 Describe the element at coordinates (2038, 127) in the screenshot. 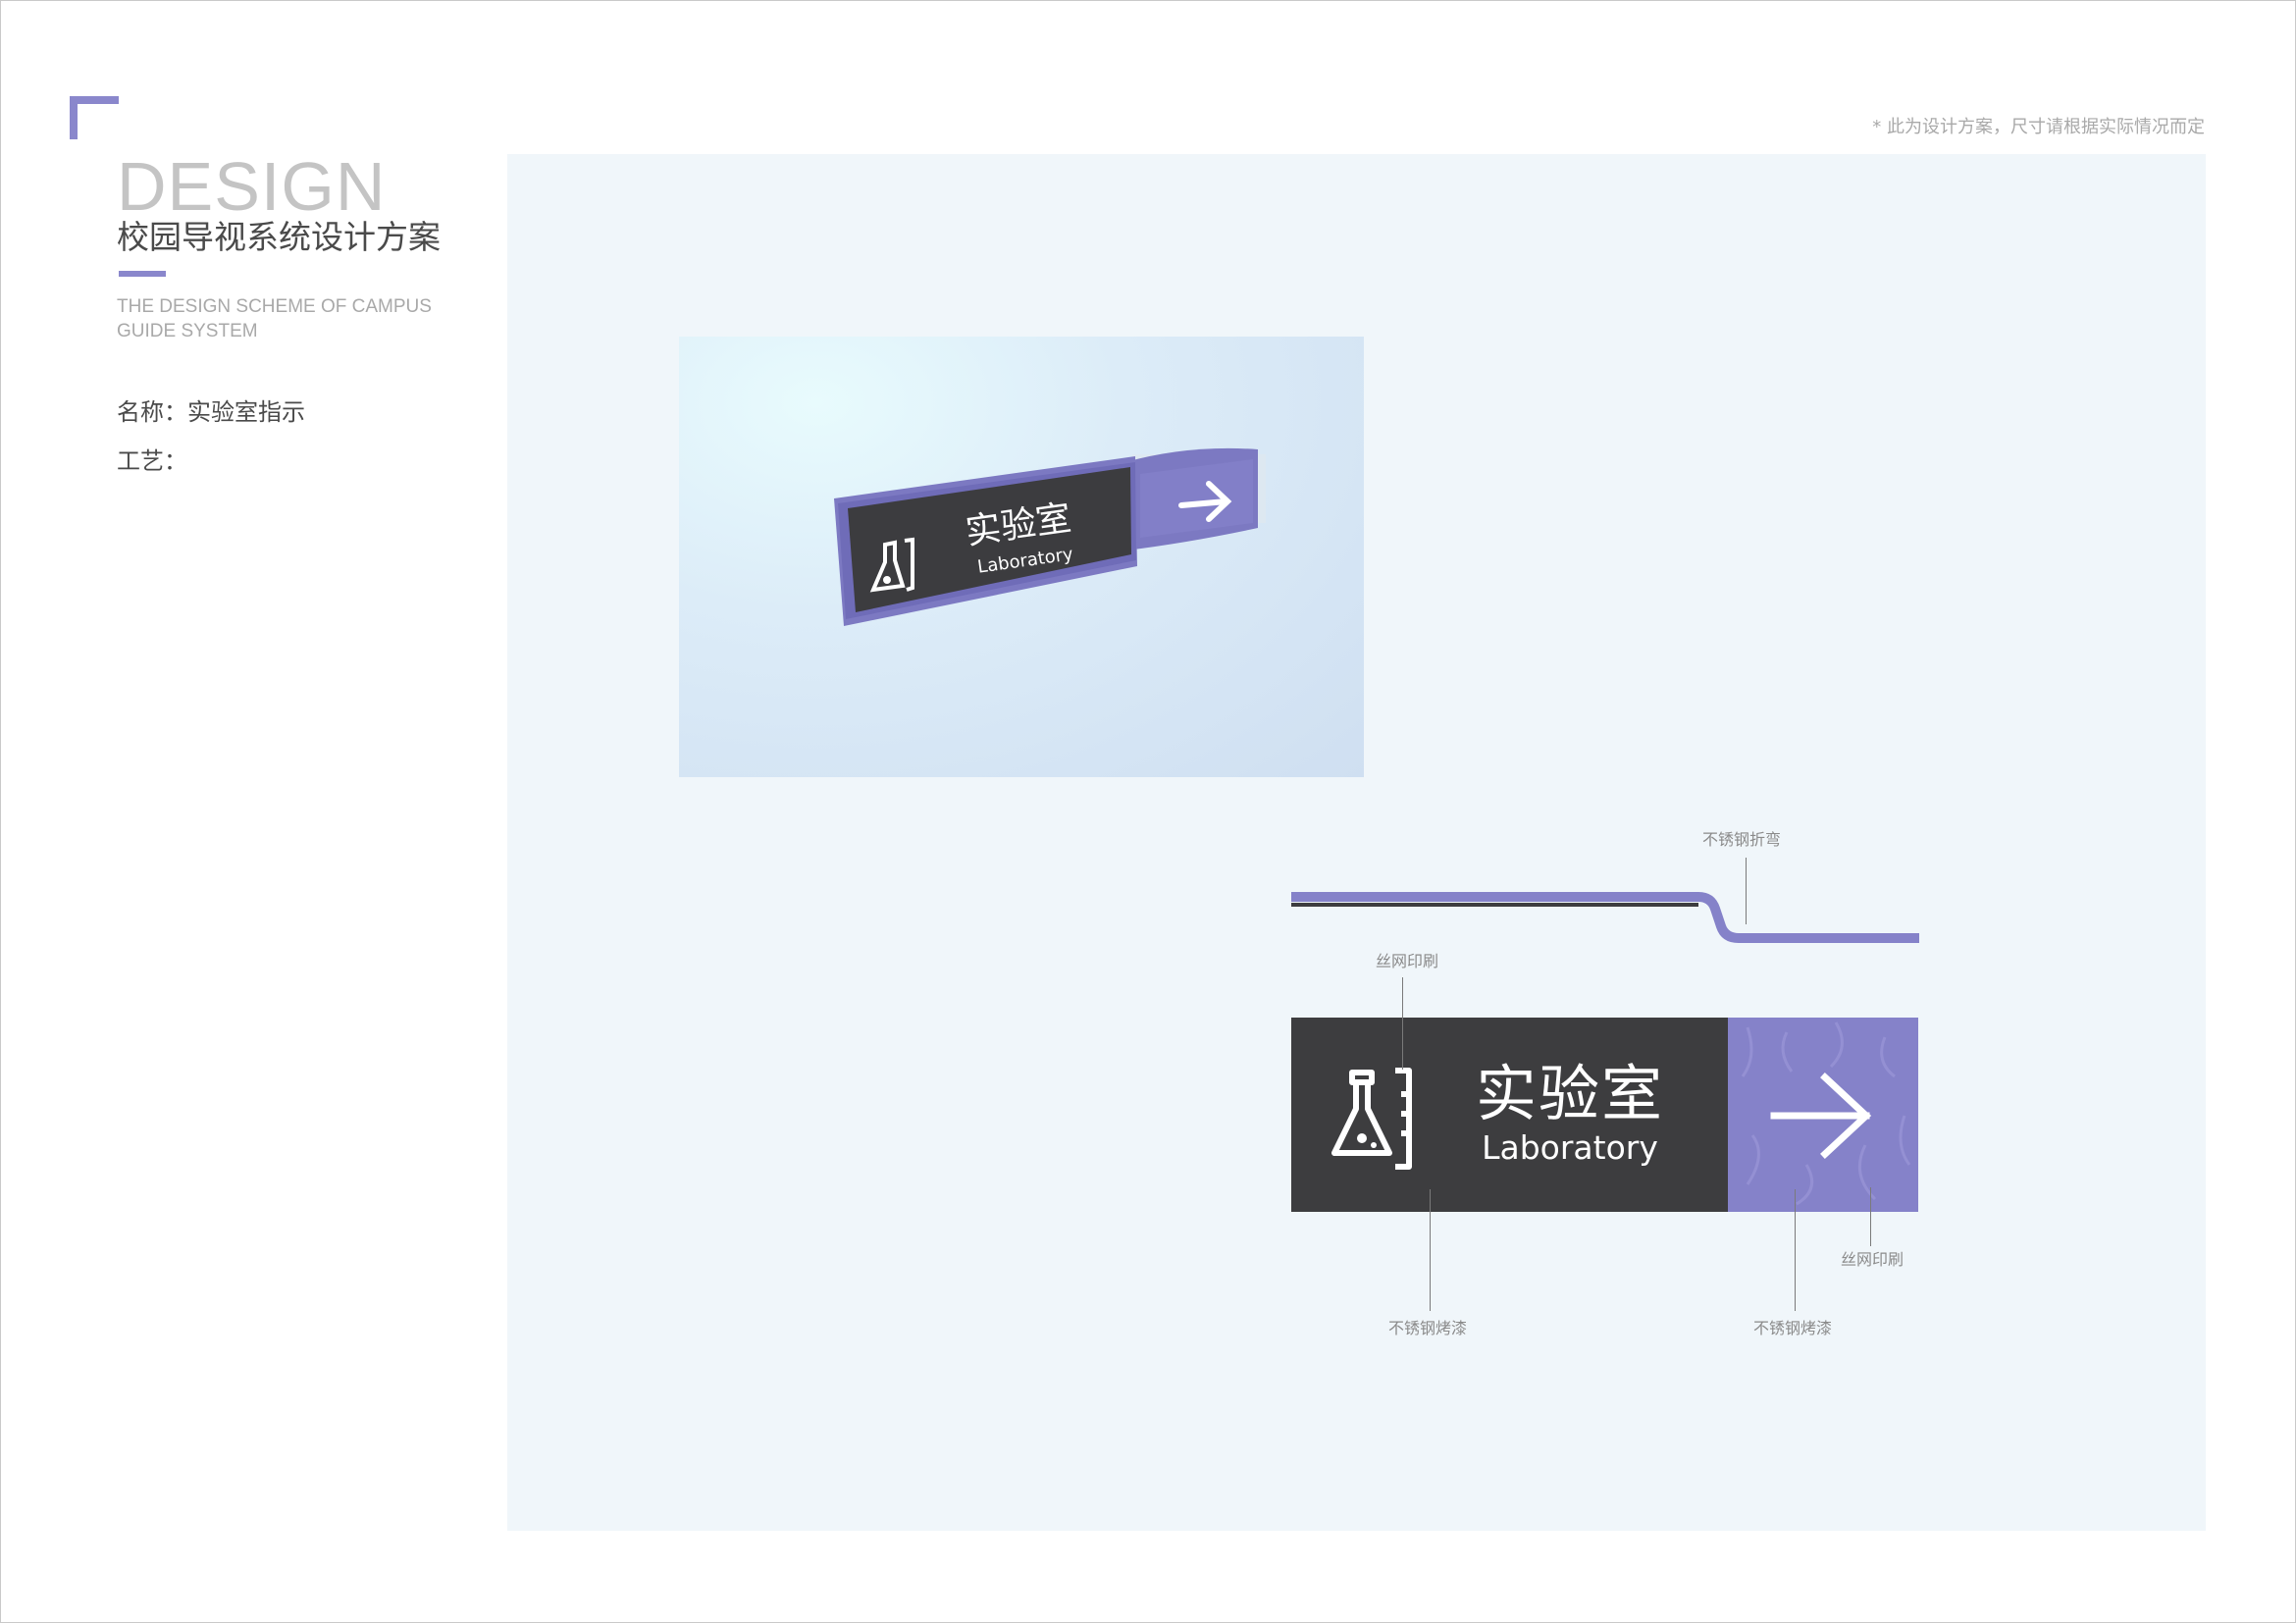

I see `design-note: * 此为设计方案，尺寸请根据实际情况而定` at that location.